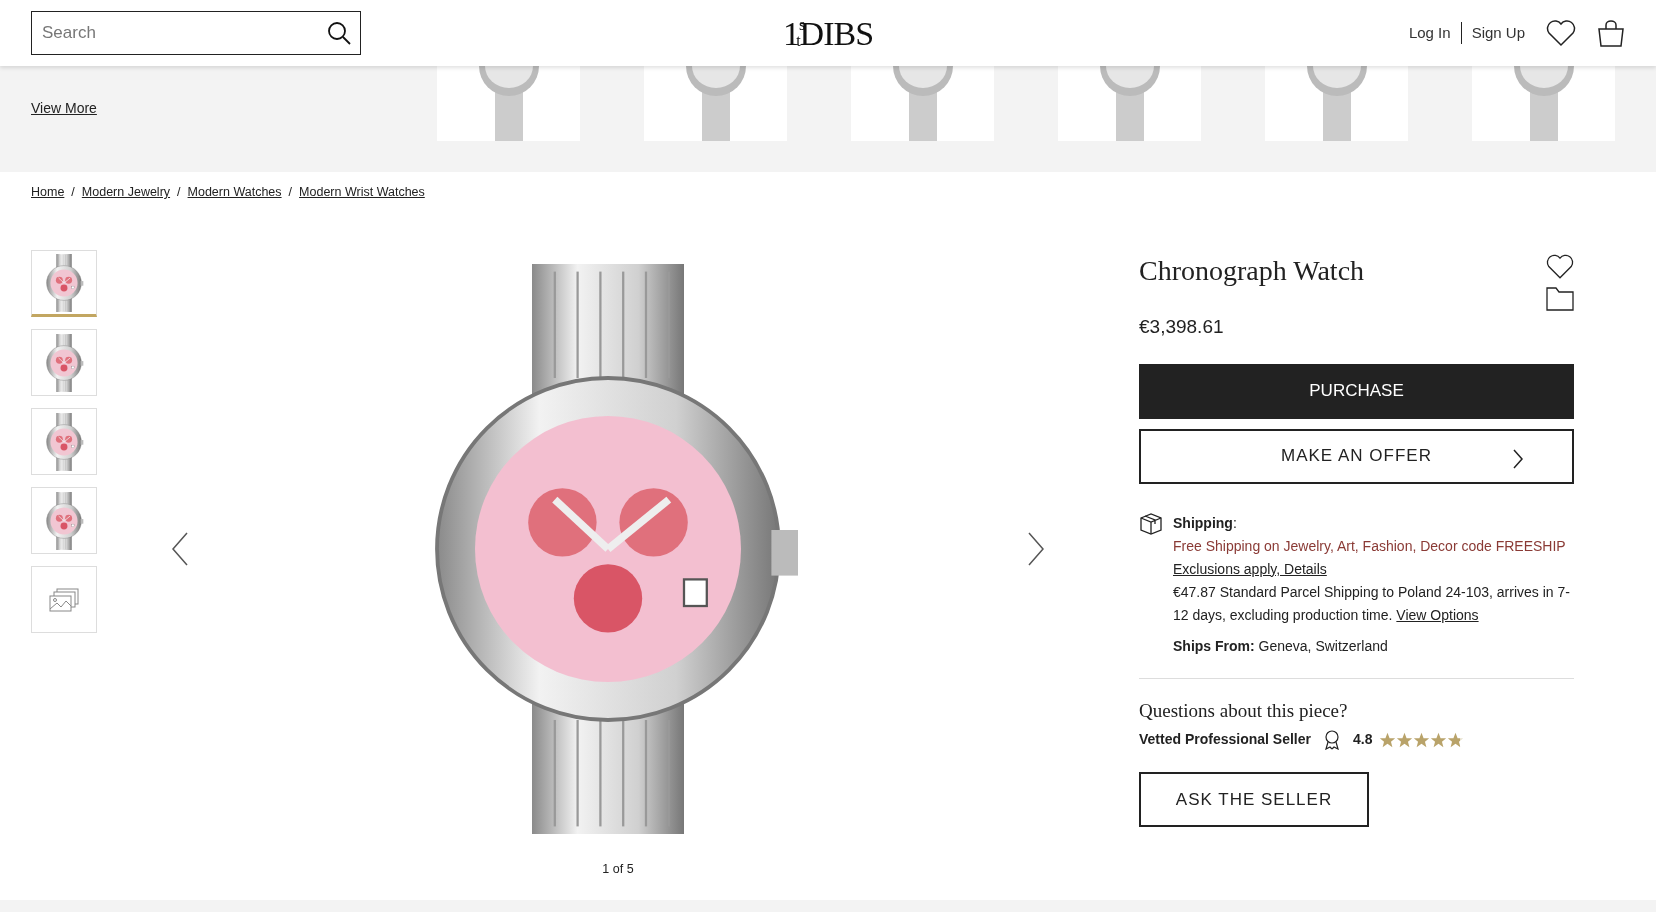 The image size is (1656, 912). Describe the element at coordinates (1356, 456) in the screenshot. I see `make-offer-button: MAKE AN OFFER` at that location.